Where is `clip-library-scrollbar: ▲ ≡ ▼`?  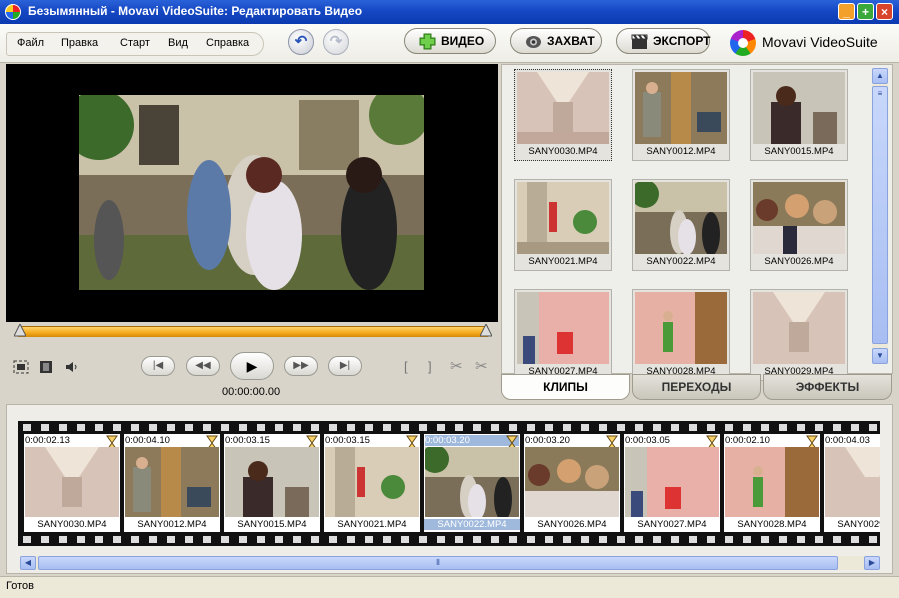
clip-library-scrollbar: ▲ ≡ ▼ is located at coordinates (880, 216).